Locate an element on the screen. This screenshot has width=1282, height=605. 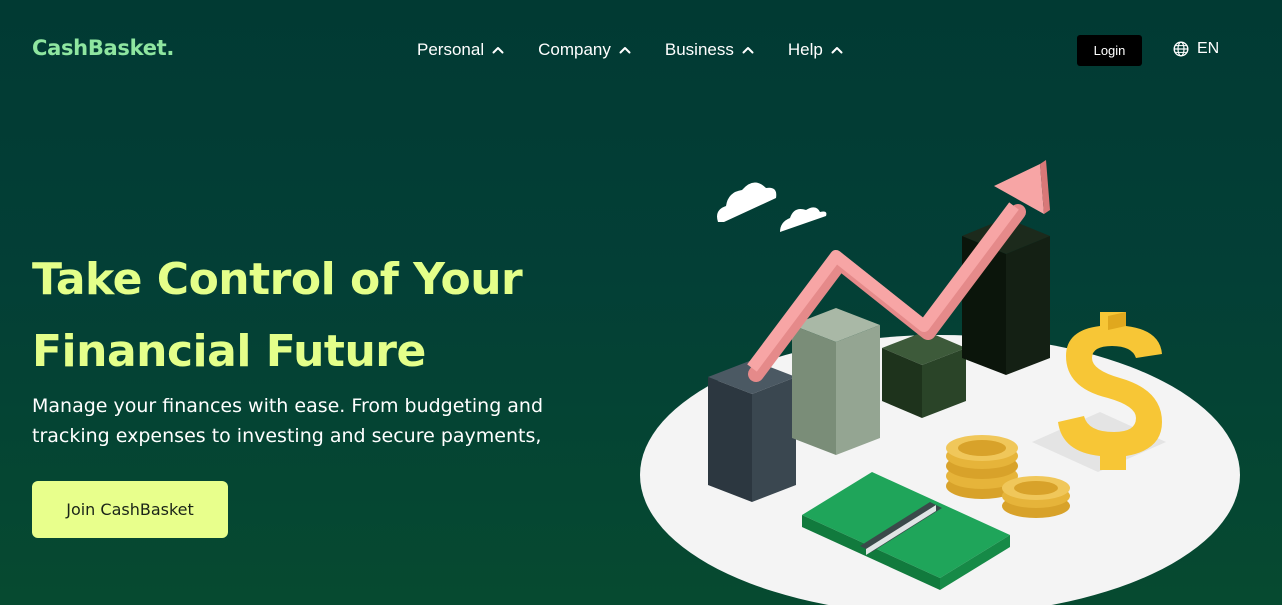
nav-company: Company is located at coordinates (585, 50).